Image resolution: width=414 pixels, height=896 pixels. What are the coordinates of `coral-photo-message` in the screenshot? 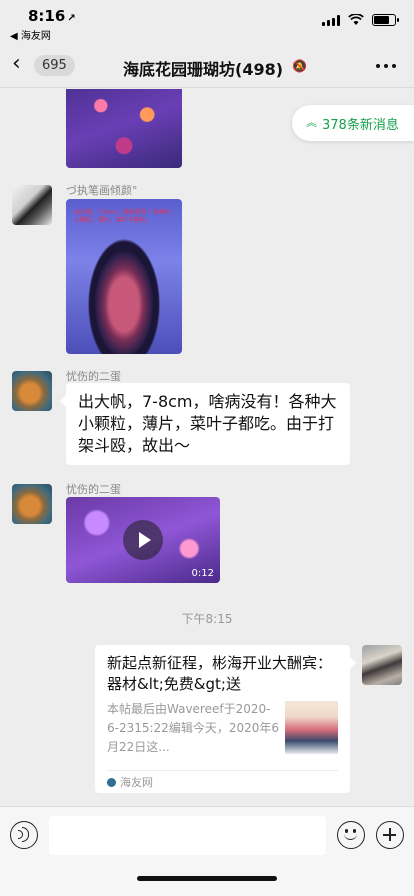 It's located at (124, 128).